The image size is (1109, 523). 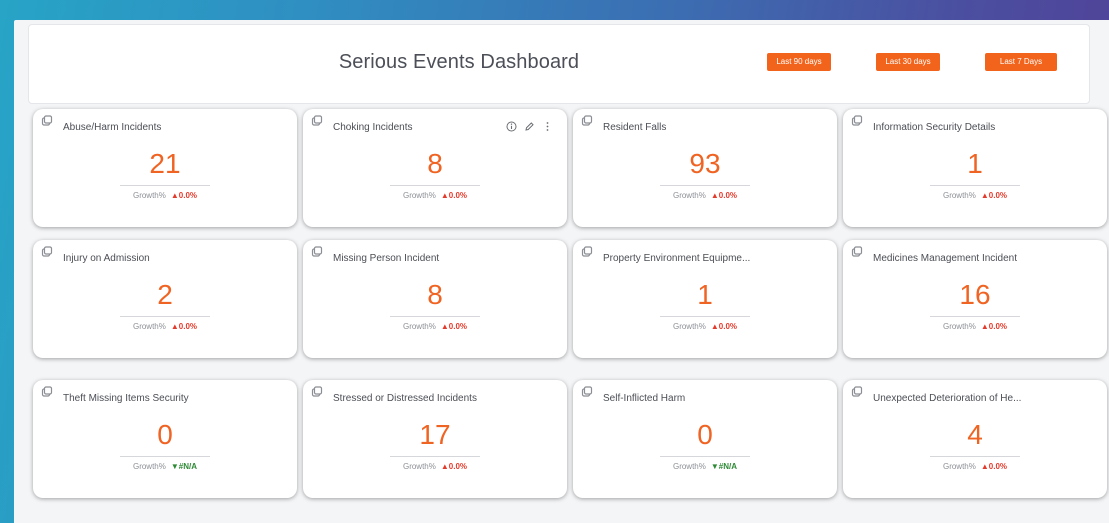 What do you see at coordinates (165, 163) in the screenshot?
I see `card-value: 21` at bounding box center [165, 163].